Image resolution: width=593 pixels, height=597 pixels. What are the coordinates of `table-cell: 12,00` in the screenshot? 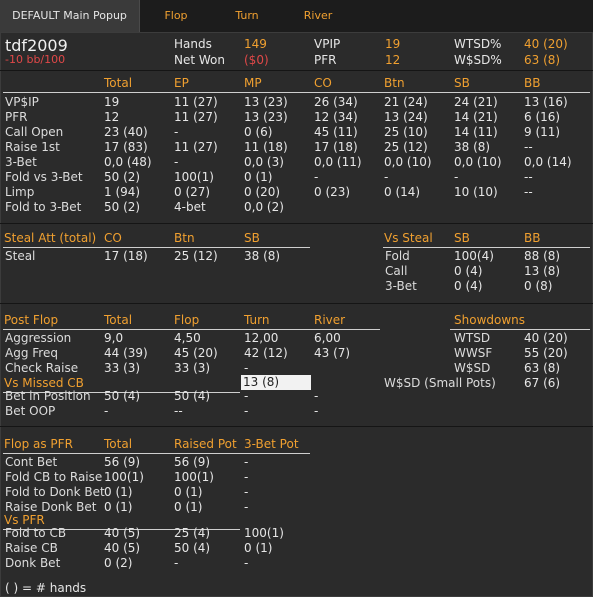 It's located at (261, 338).